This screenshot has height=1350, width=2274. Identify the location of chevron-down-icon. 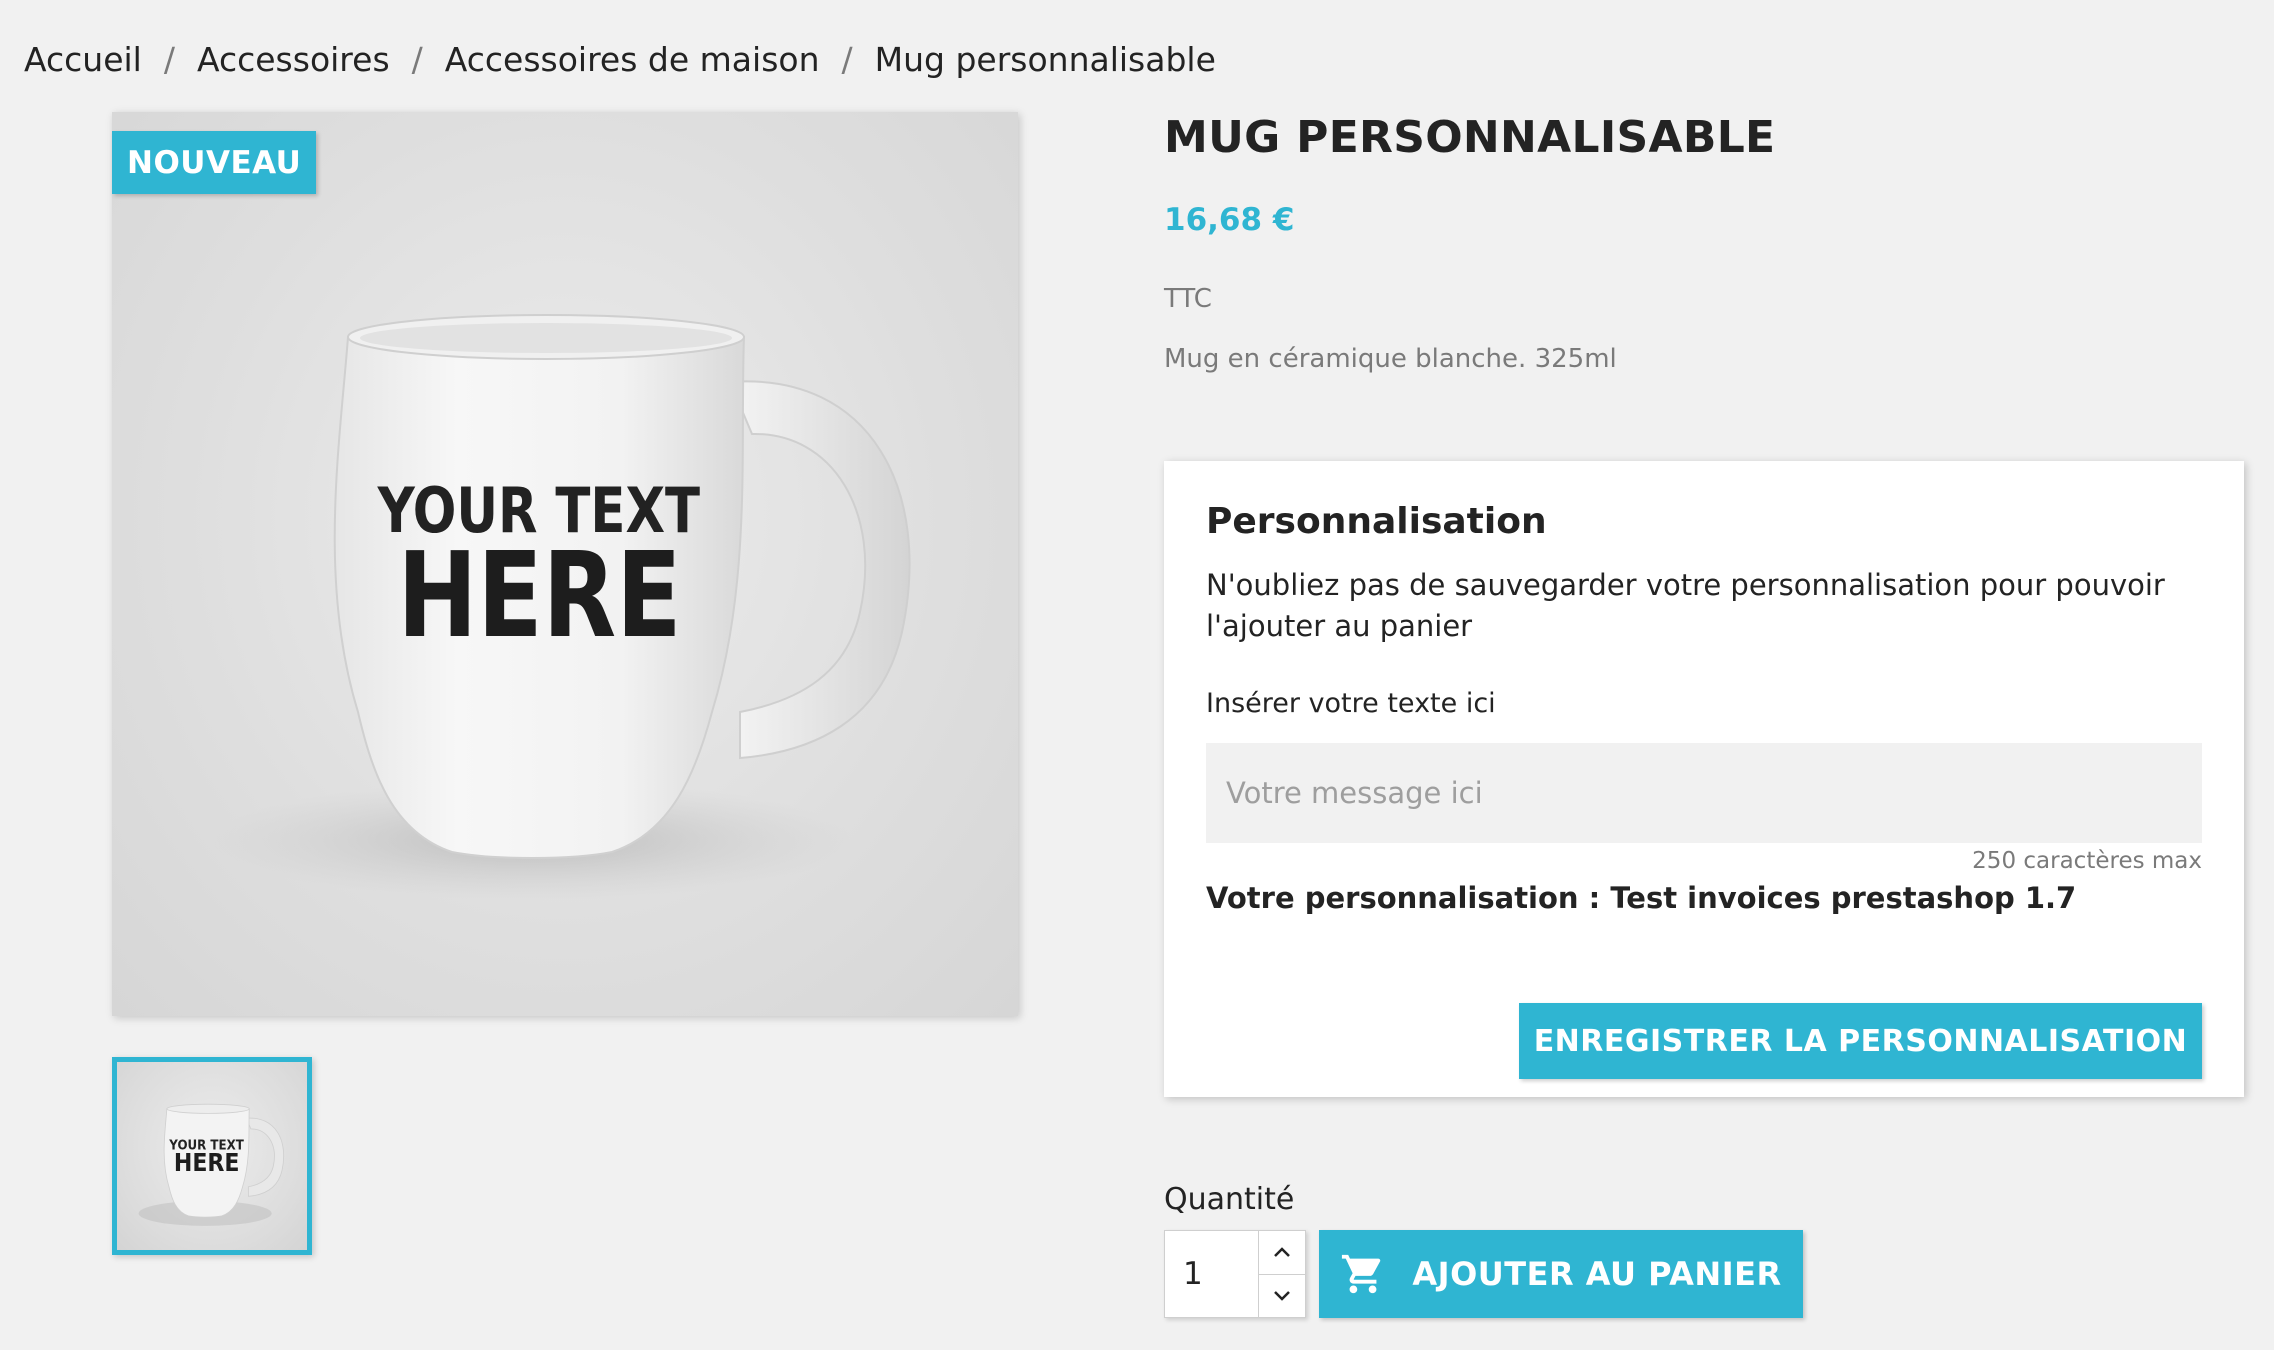
(1282, 1295).